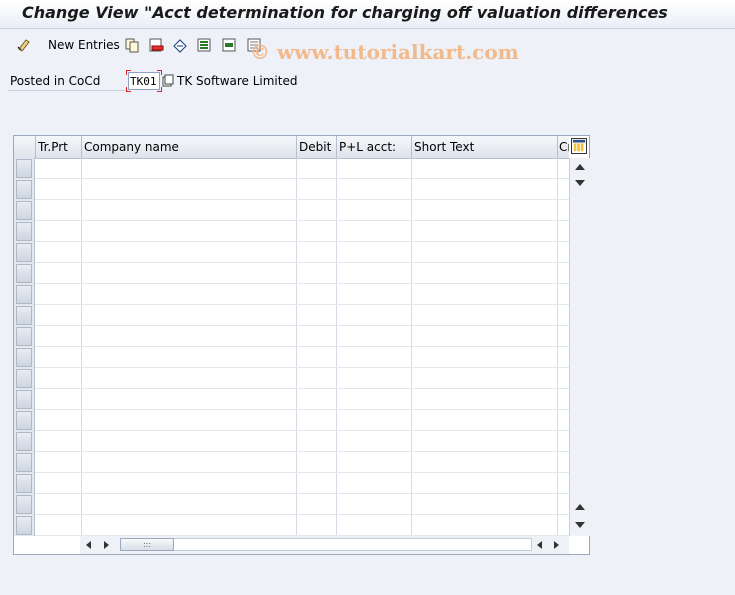 This screenshot has width=735, height=595. I want to click on required-marker-top-left, so click(128, 72).